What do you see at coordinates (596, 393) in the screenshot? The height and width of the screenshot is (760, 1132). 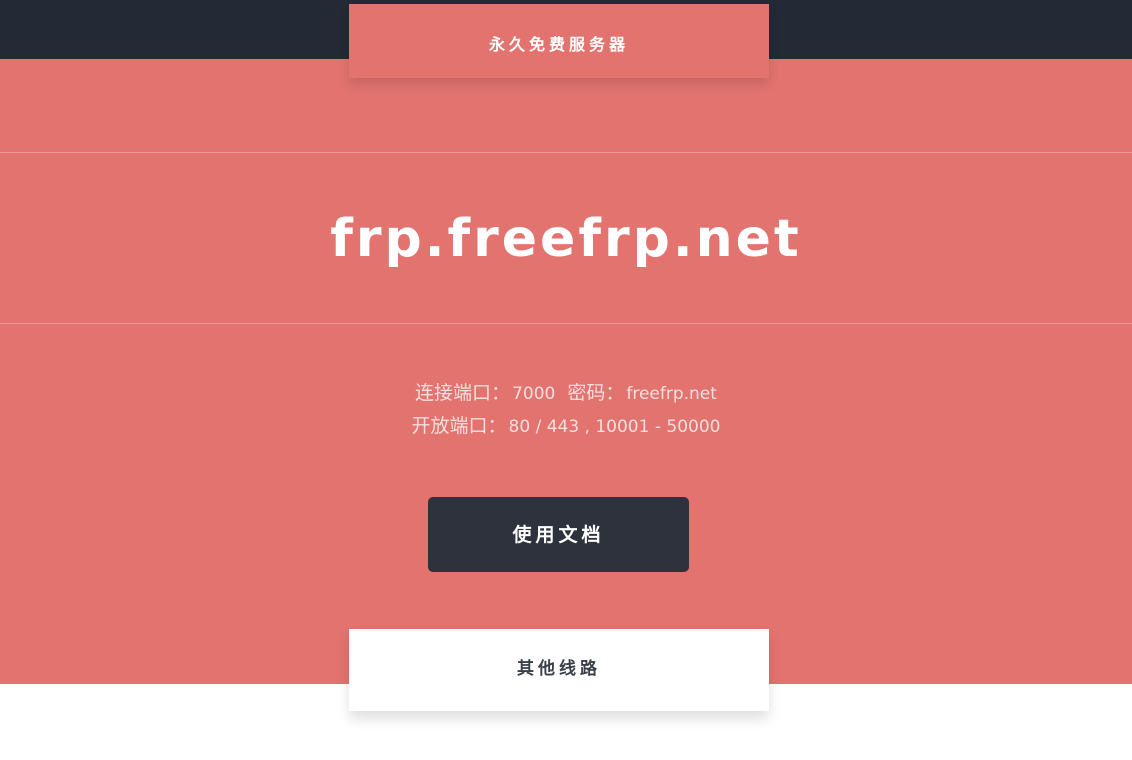 I see `password-label: 密码：` at bounding box center [596, 393].